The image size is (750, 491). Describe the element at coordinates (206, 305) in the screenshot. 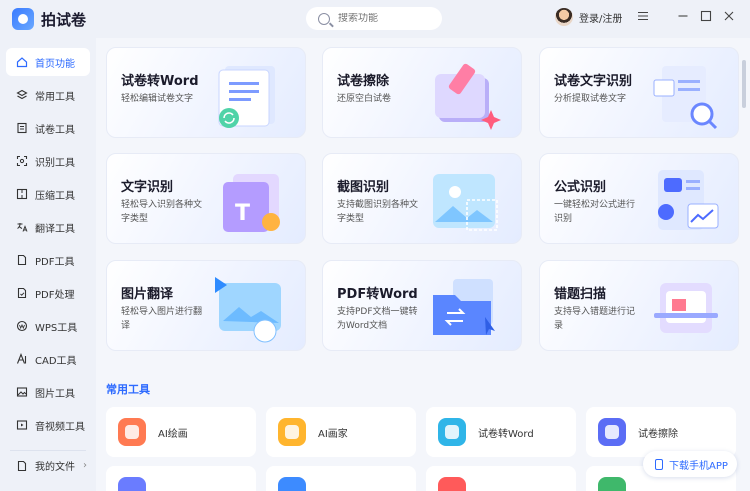

I see `card-image-translation: 图片翻译 轻松导入图片进行翻译` at that location.